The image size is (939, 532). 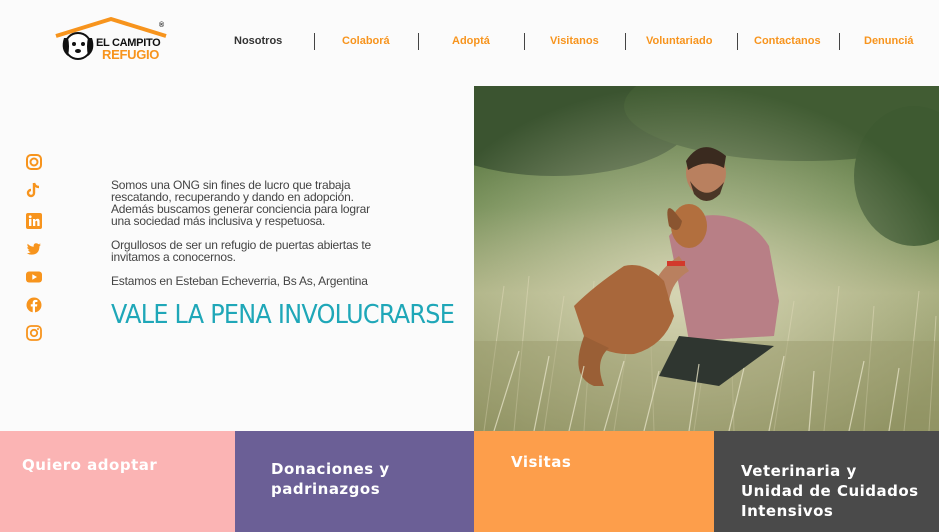 What do you see at coordinates (34, 249) in the screenshot?
I see `twitter-icon` at bounding box center [34, 249].